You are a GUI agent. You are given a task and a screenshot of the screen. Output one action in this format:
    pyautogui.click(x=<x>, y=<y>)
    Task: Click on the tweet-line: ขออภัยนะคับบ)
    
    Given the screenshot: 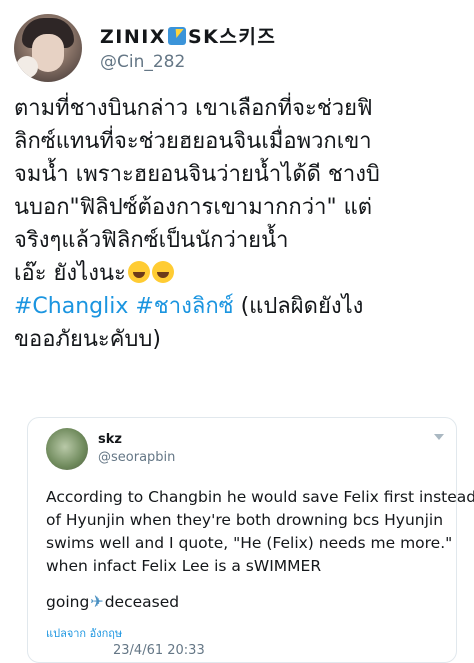 What is the action you would take?
    pyautogui.click(x=87, y=339)
    